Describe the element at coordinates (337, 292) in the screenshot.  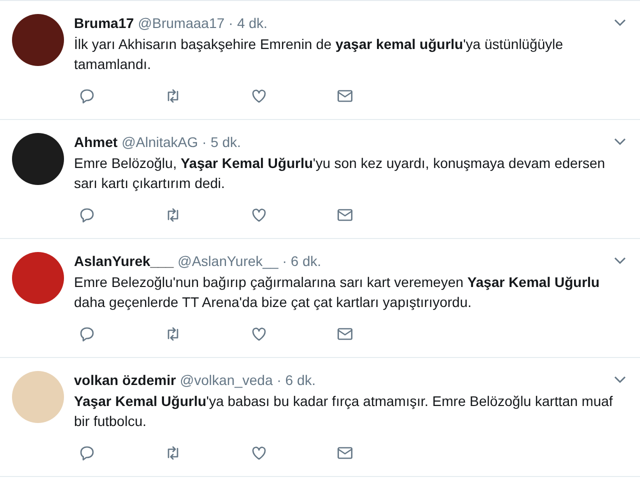
I see `tweet-text: Emre Belezoğlu'nun bağırıp çağırmalarına sarı kart veremeyen Yaşar Kemal Uğurlu daha geçenlerde TT Arena'da bize çat çat kartları yapıştırıyordu.` at that location.